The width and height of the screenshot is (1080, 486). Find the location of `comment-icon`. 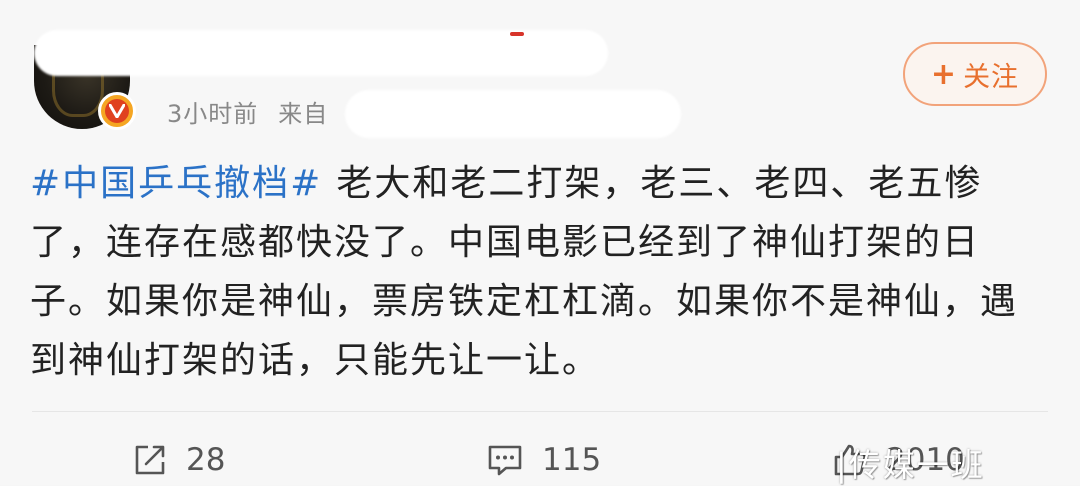

comment-icon is located at coordinates (505, 460).